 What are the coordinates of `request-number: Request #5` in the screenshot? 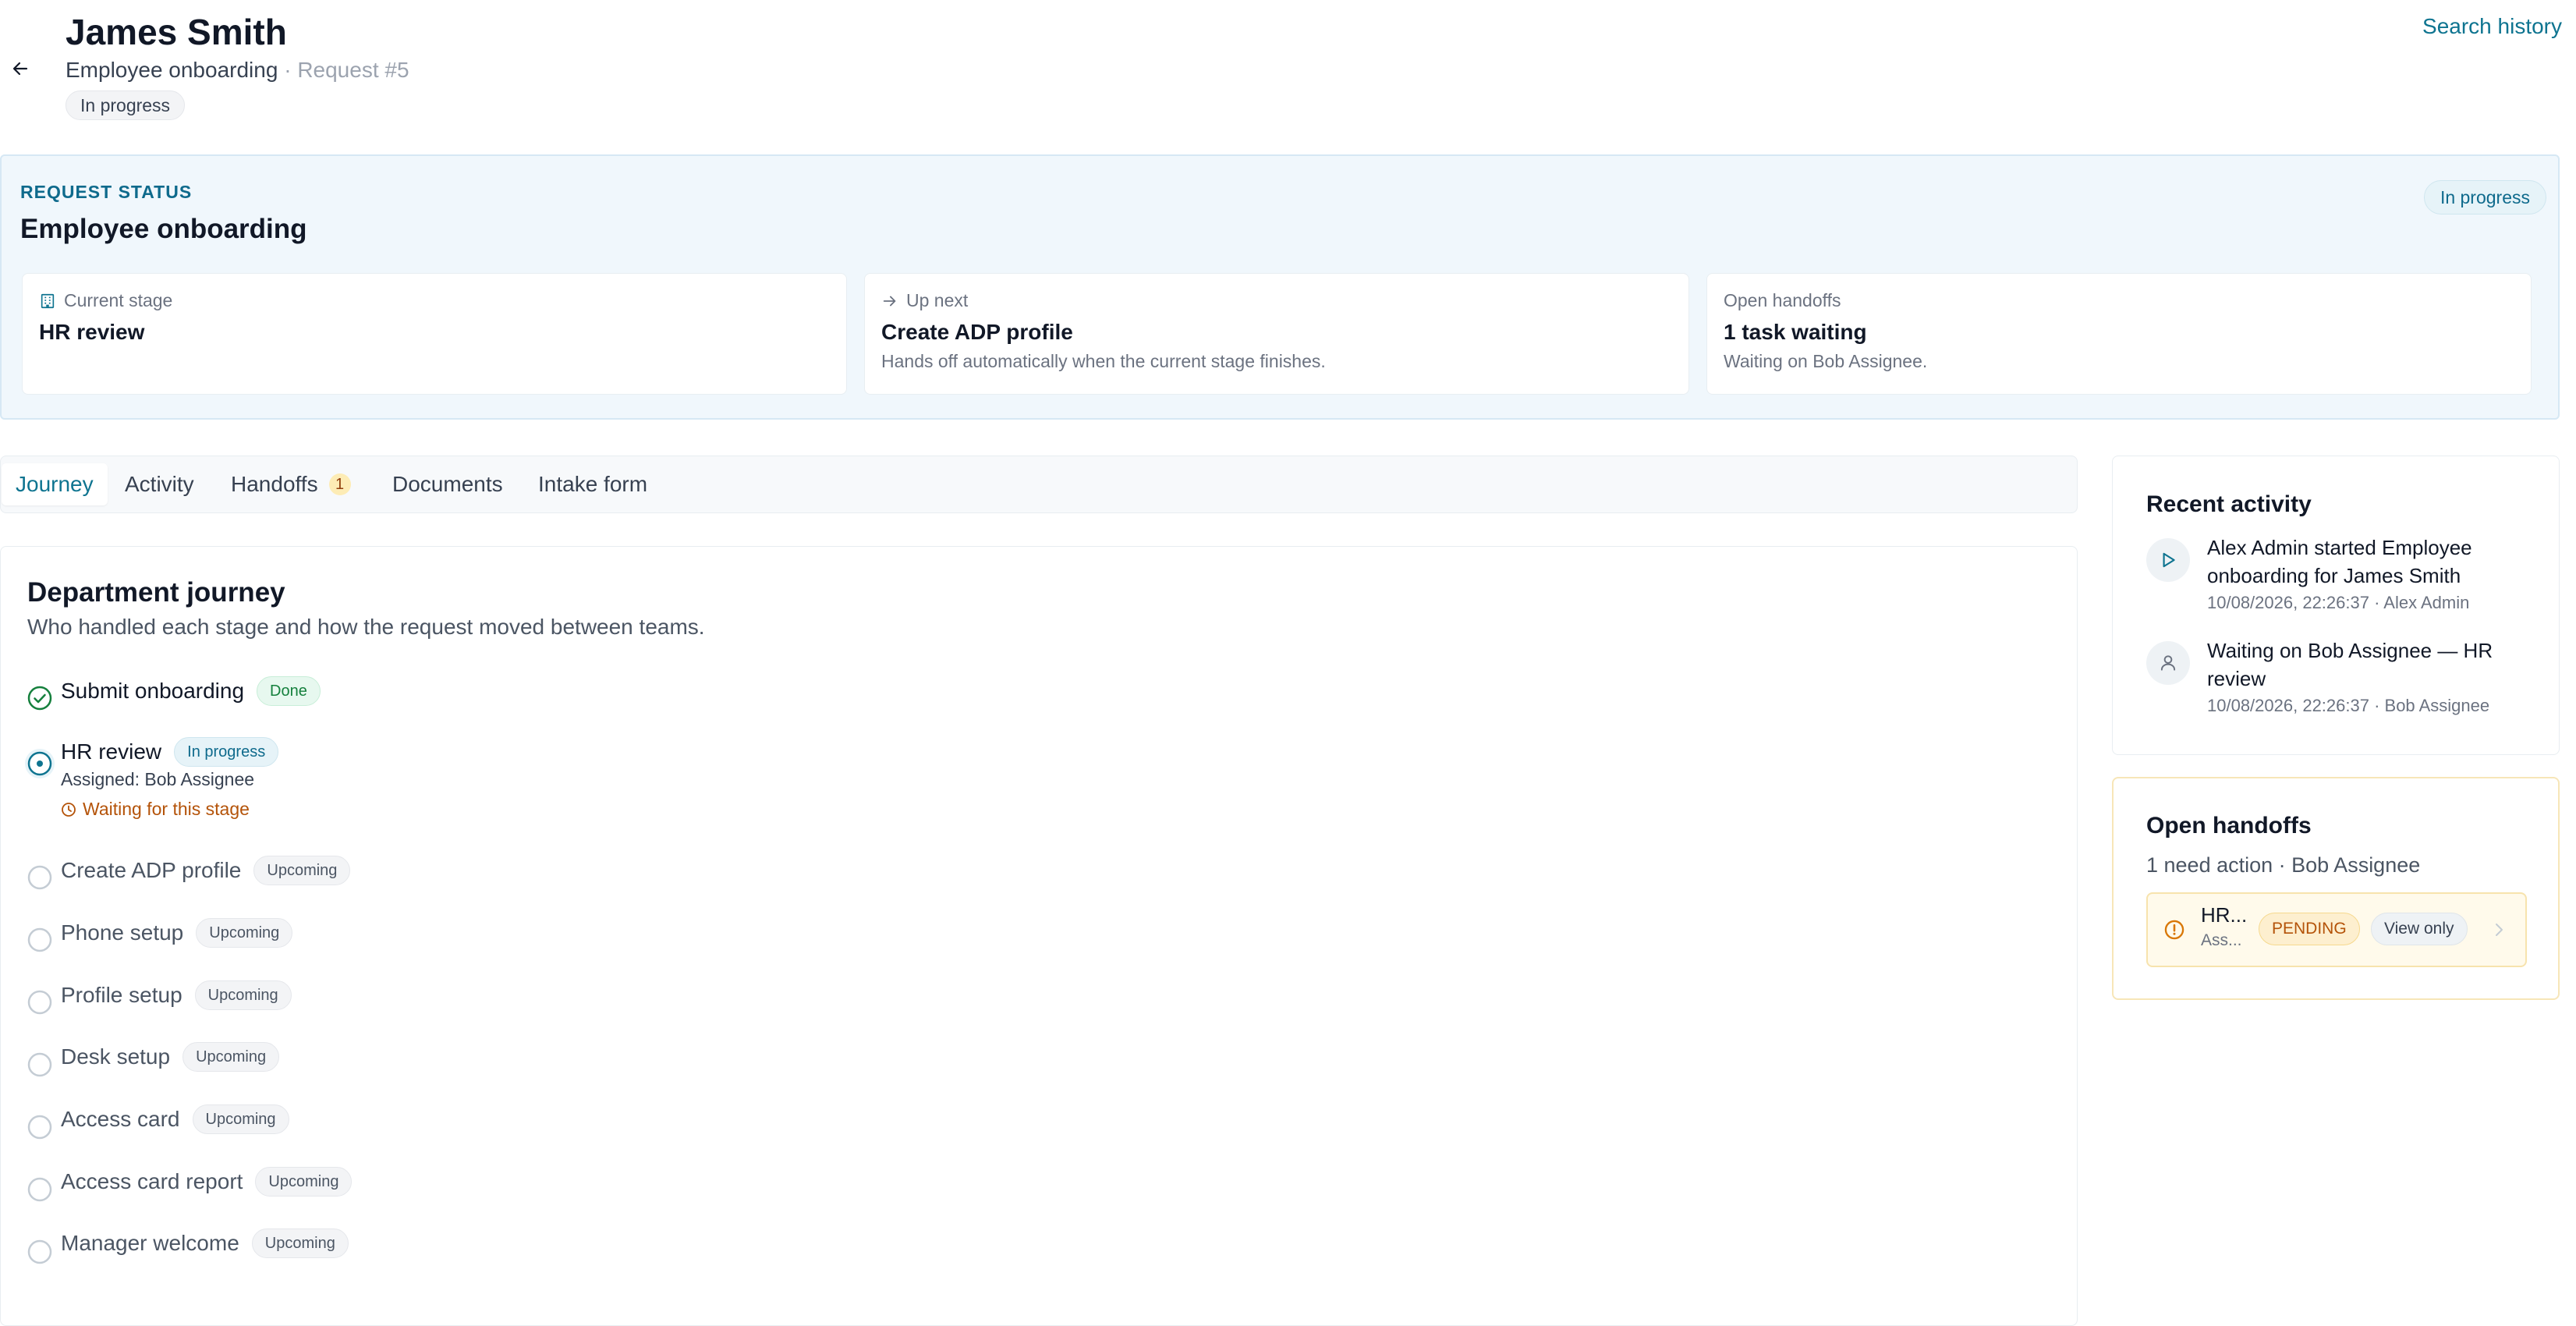 It's located at (353, 70).